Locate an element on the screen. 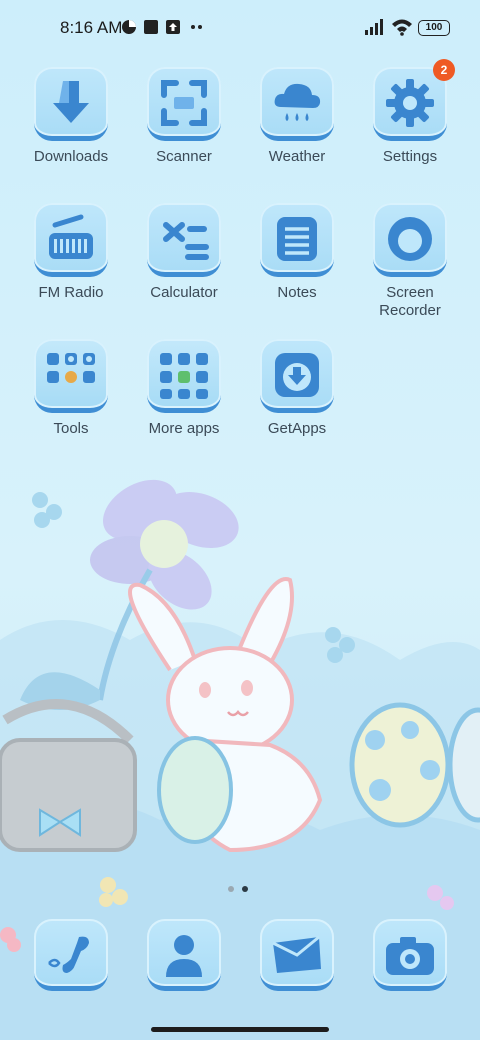 The height and width of the screenshot is (1040, 480). screen-recorder-tile is located at coordinates (410, 240).